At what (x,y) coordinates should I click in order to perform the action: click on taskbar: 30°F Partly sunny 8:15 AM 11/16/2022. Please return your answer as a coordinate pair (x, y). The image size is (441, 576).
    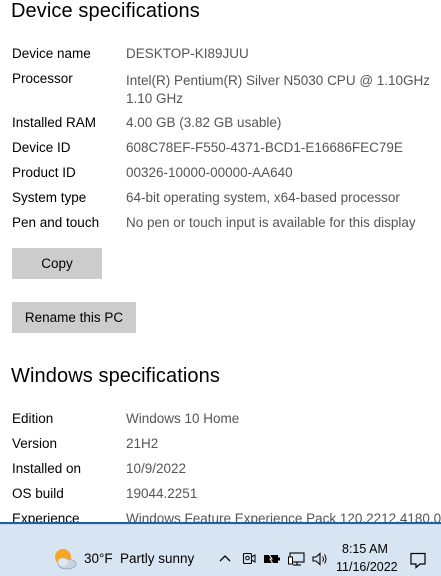
    Looking at the image, I should click on (220, 550).